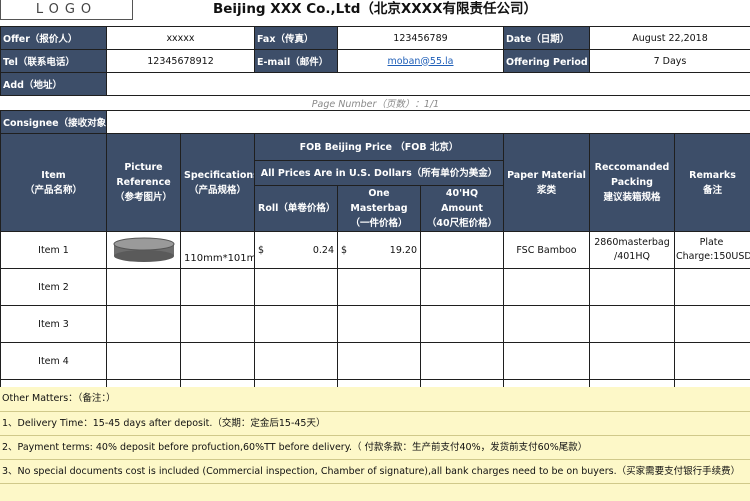  I want to click on hq-header-text: 40'HQ Amount, so click(462, 201).